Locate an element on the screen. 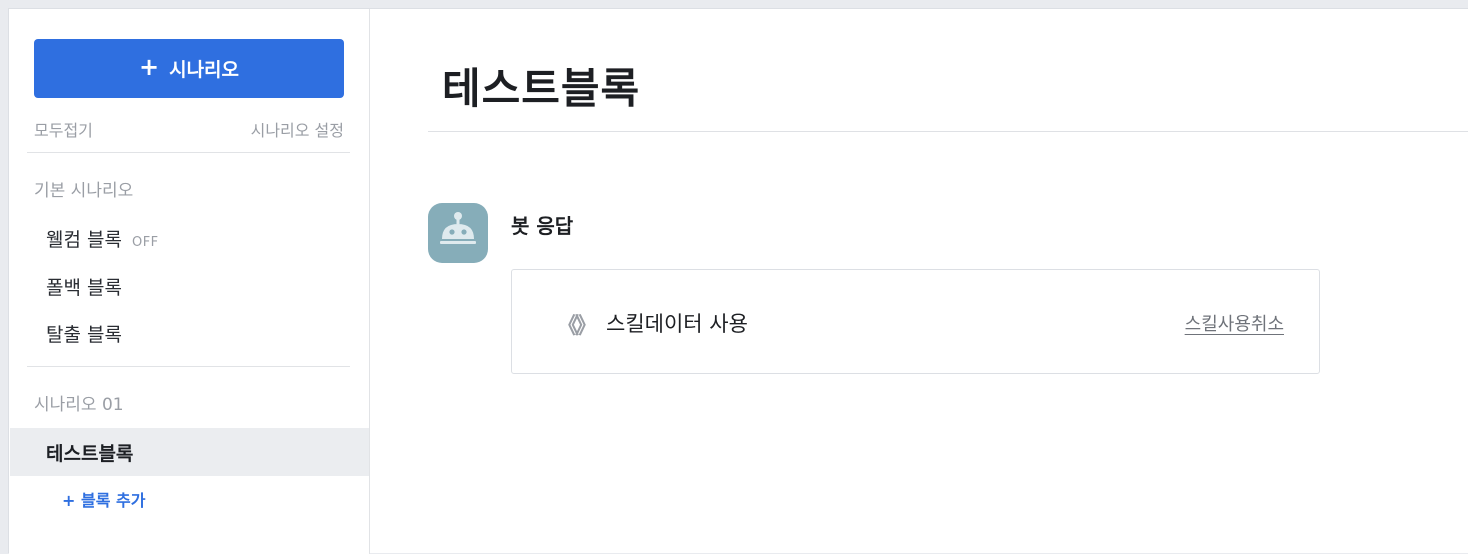 The image size is (1468, 554). sidebar-tools: 모두접기 시나리오 설정 is located at coordinates (189, 129).